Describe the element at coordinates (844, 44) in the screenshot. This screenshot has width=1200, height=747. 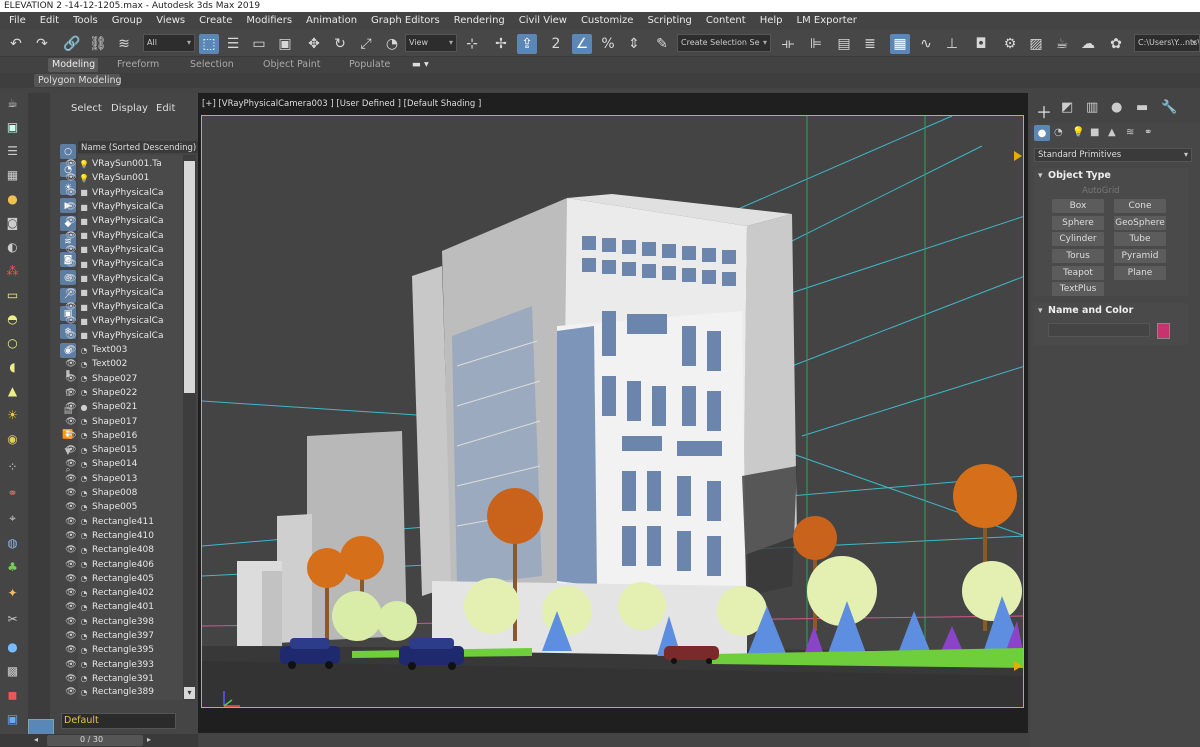
I see `layer-explorer-icon: ▤` at that location.